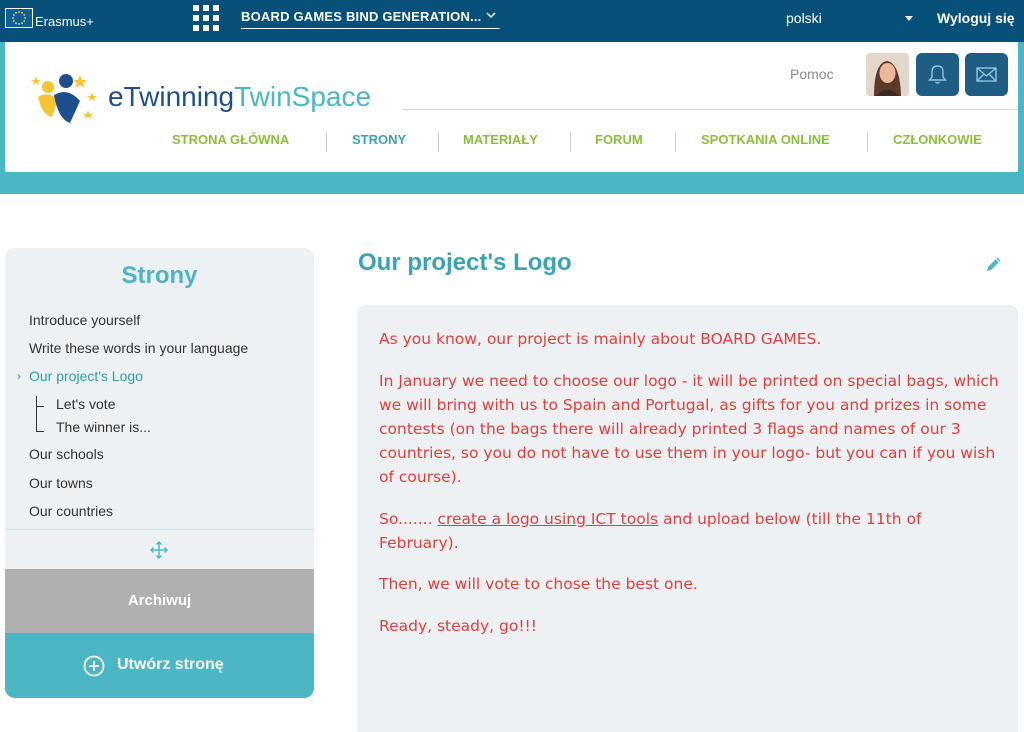 The image size is (1024, 732). I want to click on caret-down-icon, so click(909, 18).